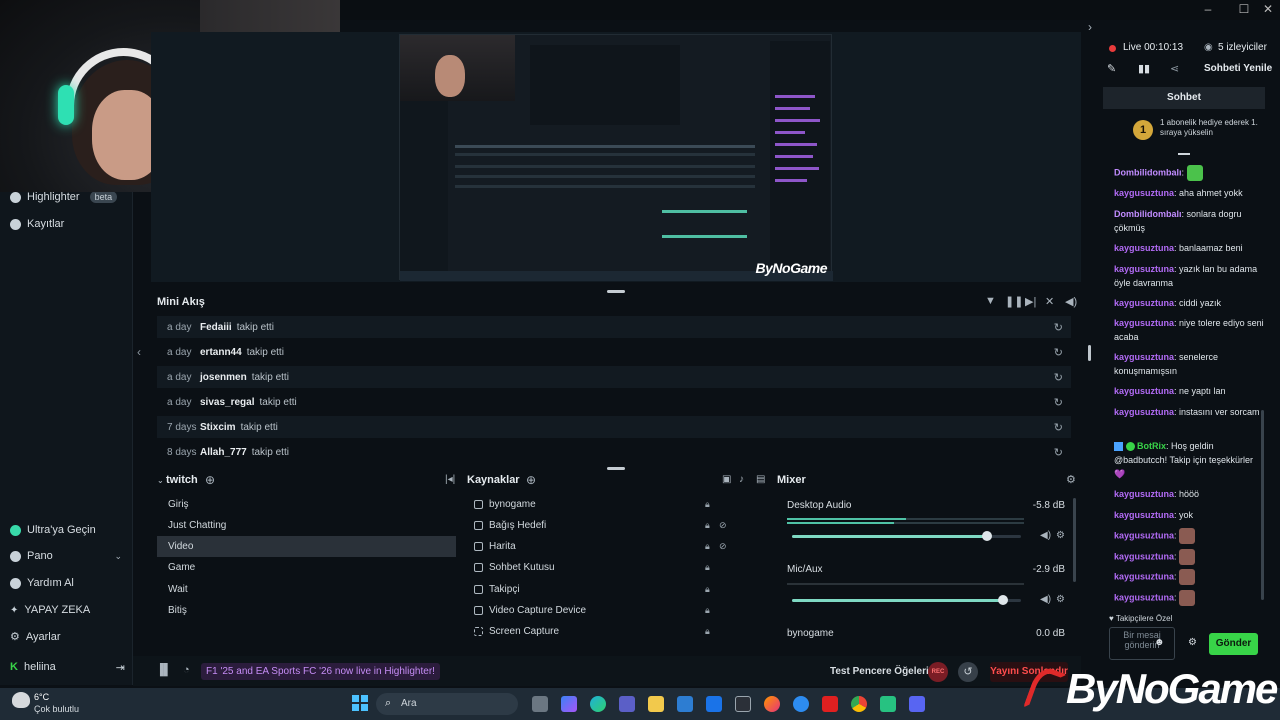 The width and height of the screenshot is (1280, 720). I want to click on source-item: Video Capture Device 🔒︎, so click(616, 610).